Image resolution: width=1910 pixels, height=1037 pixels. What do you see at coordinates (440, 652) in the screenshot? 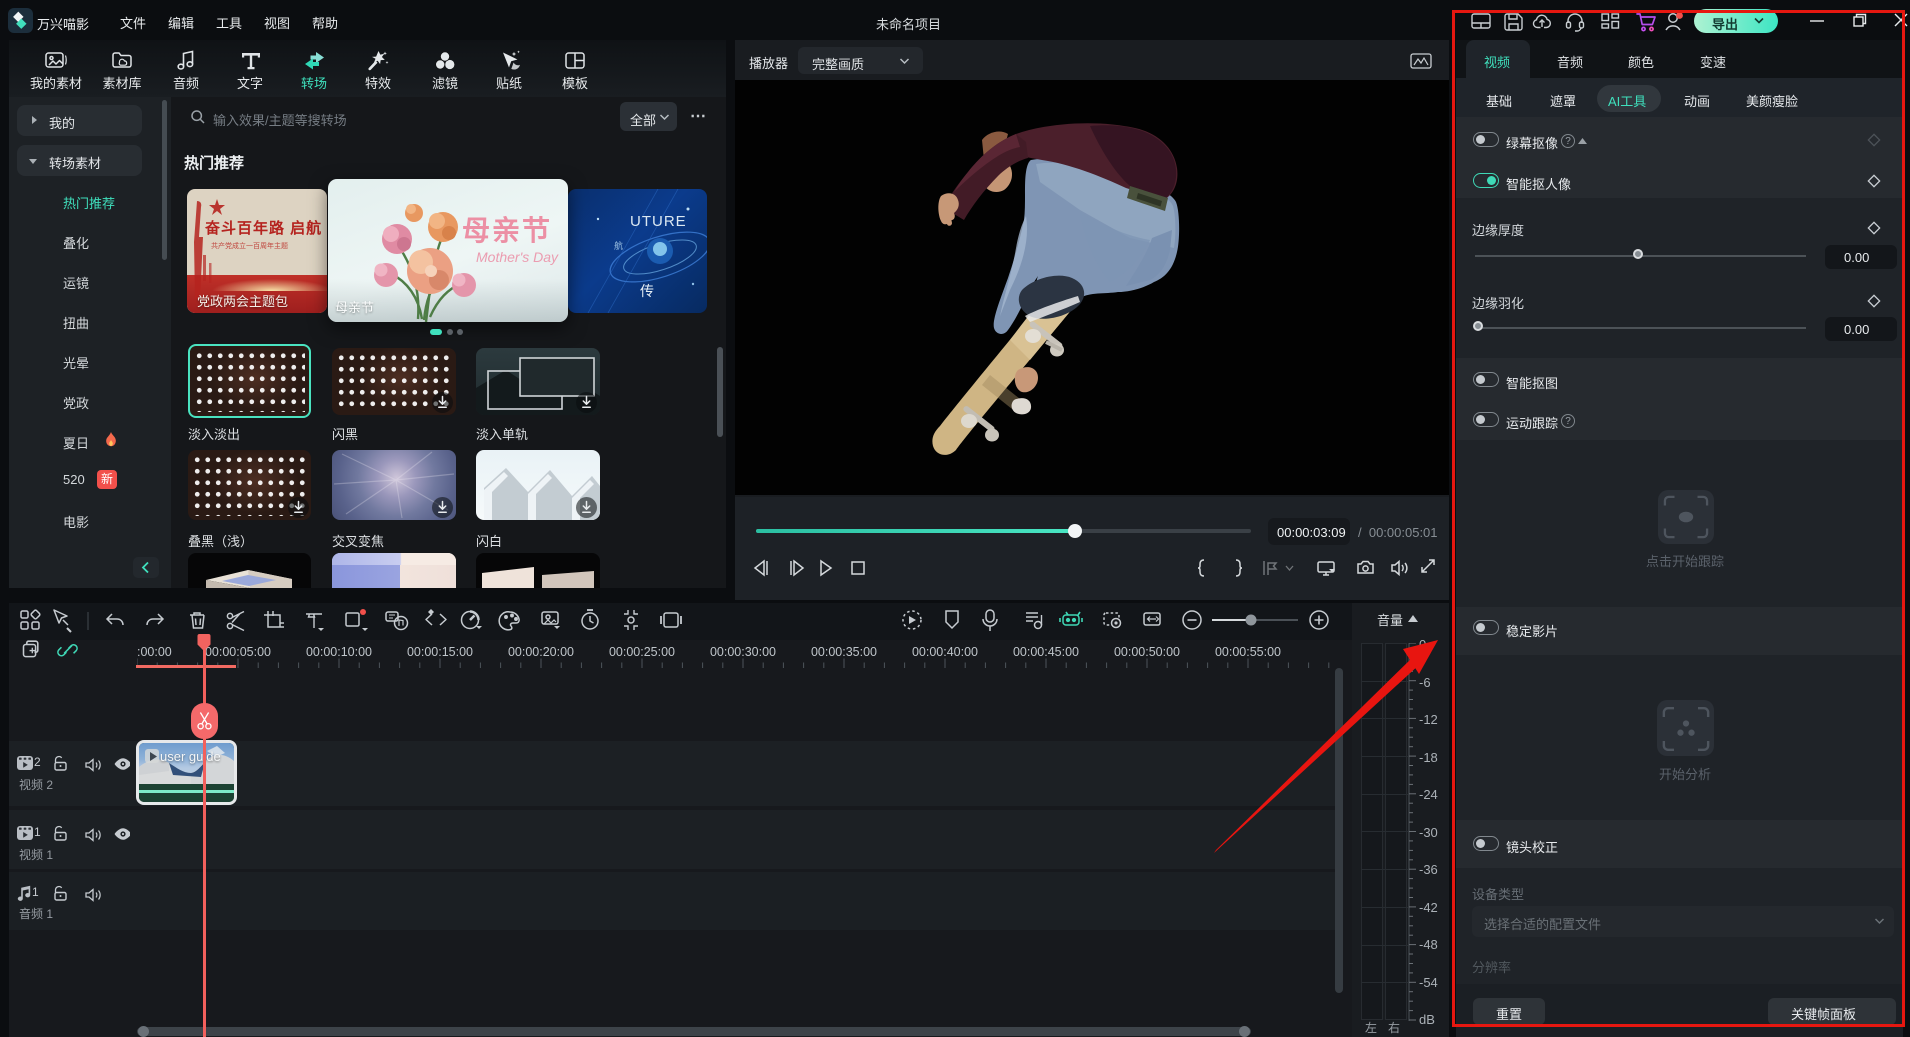
I see `svg-text: 00:00:15:00` at bounding box center [440, 652].